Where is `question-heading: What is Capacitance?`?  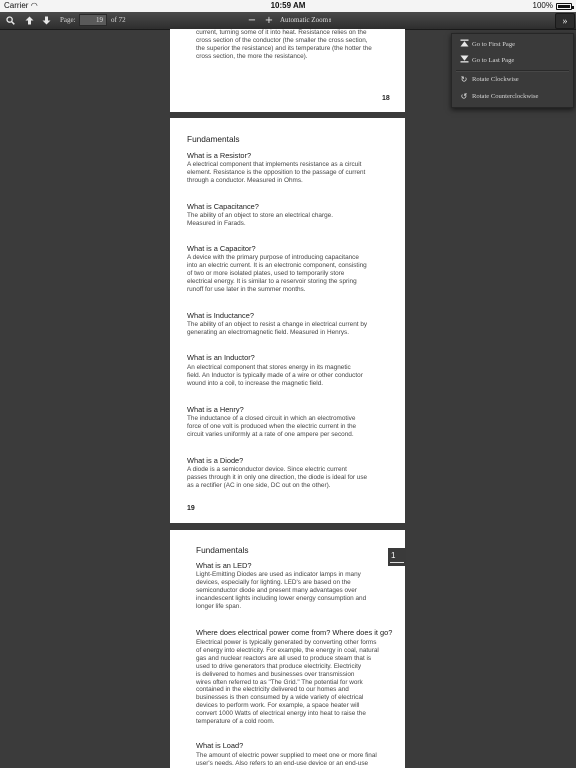 question-heading: What is Capacitance? is located at coordinates (223, 206).